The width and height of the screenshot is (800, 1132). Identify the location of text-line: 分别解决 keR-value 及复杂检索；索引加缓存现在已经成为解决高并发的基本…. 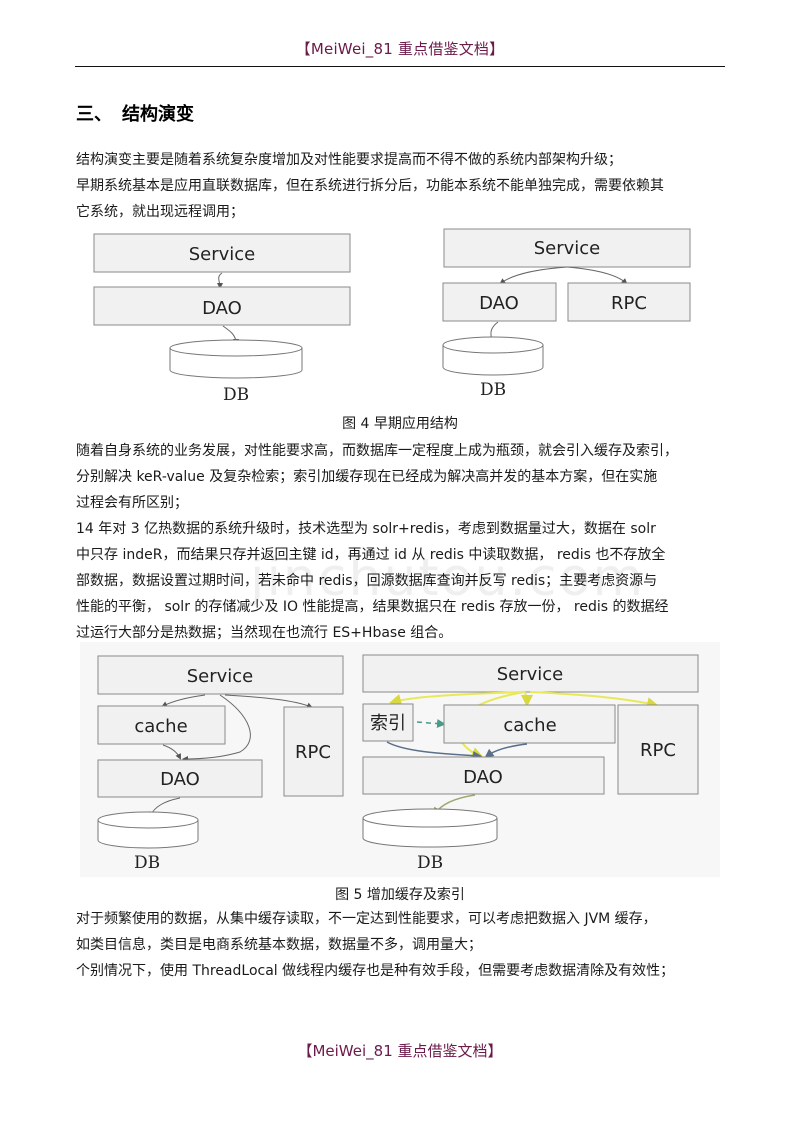
(367, 477).